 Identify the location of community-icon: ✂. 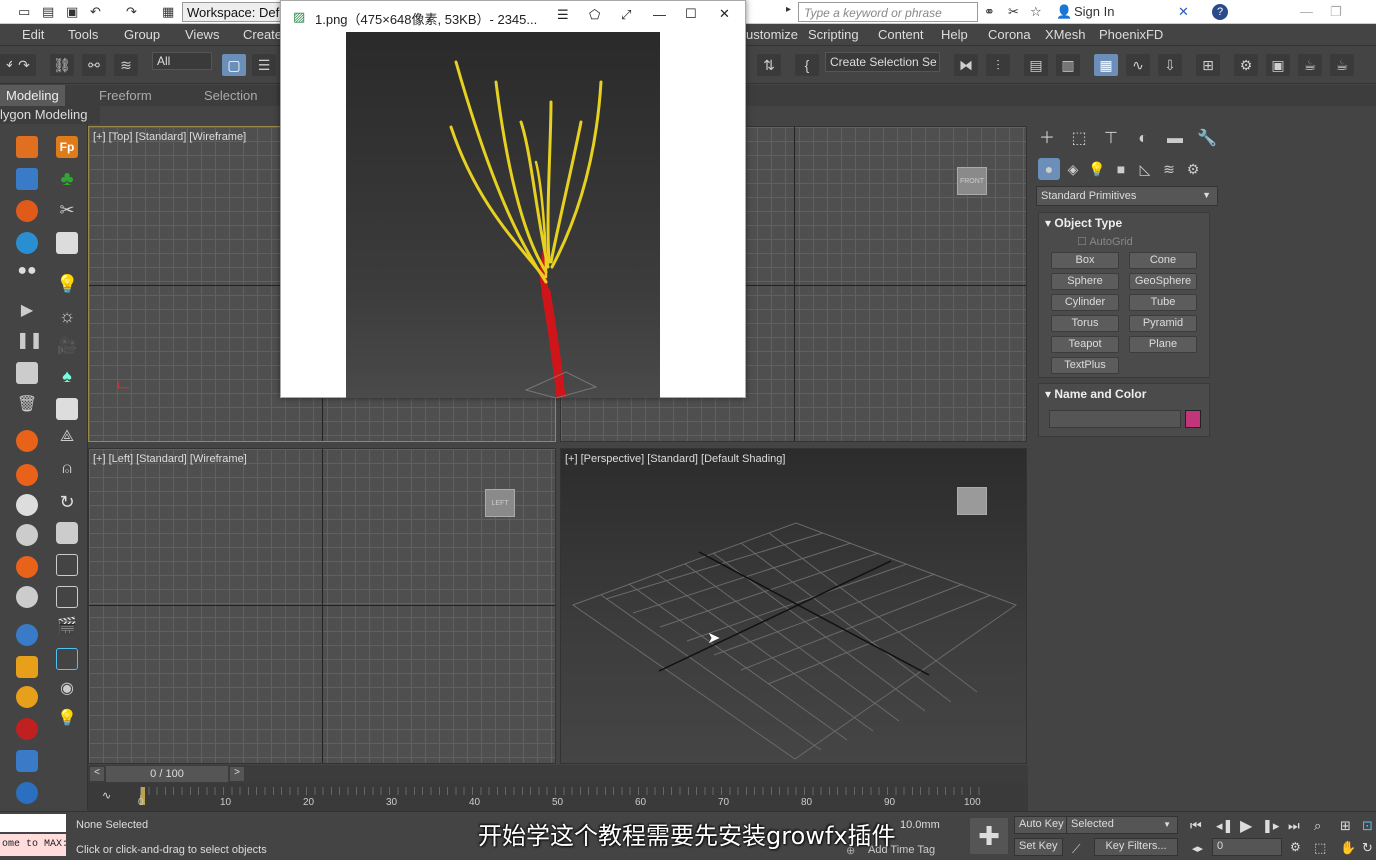
(1013, 12).